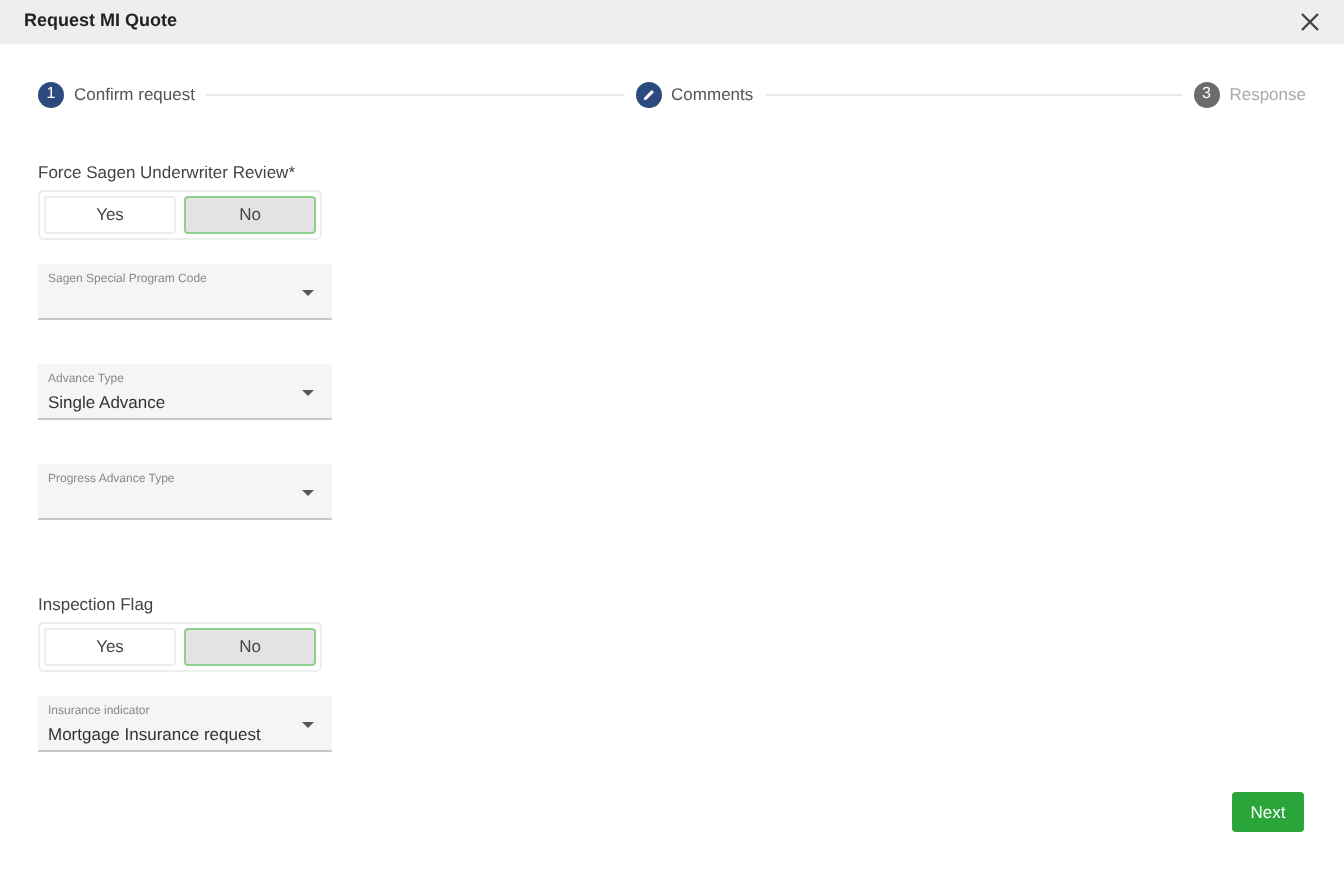 This screenshot has width=1344, height=886. What do you see at coordinates (107, 403) in the screenshot?
I see `select-value: Single Advance` at bounding box center [107, 403].